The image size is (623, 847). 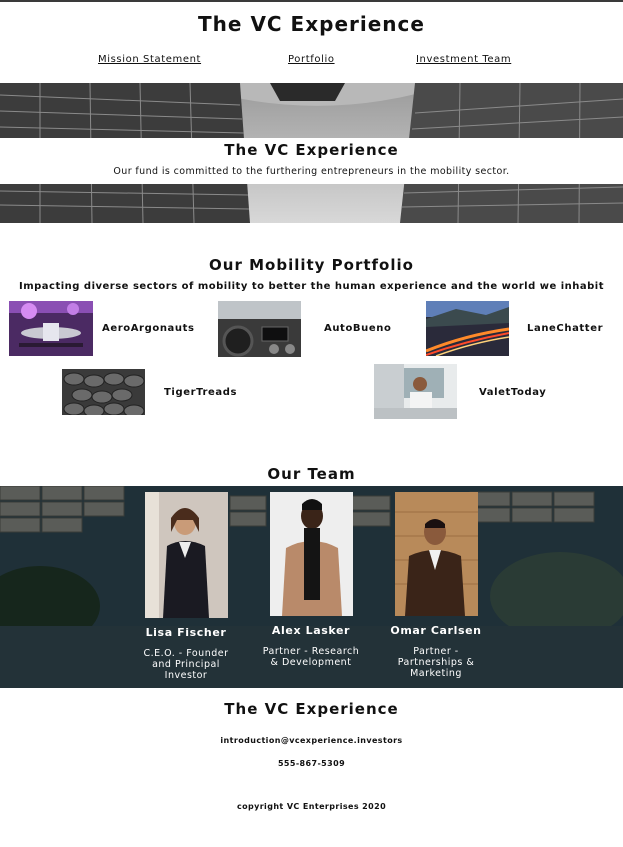 I want to click on member-role-alex-lasker: Partner - Research & Development, so click(x=311, y=657).